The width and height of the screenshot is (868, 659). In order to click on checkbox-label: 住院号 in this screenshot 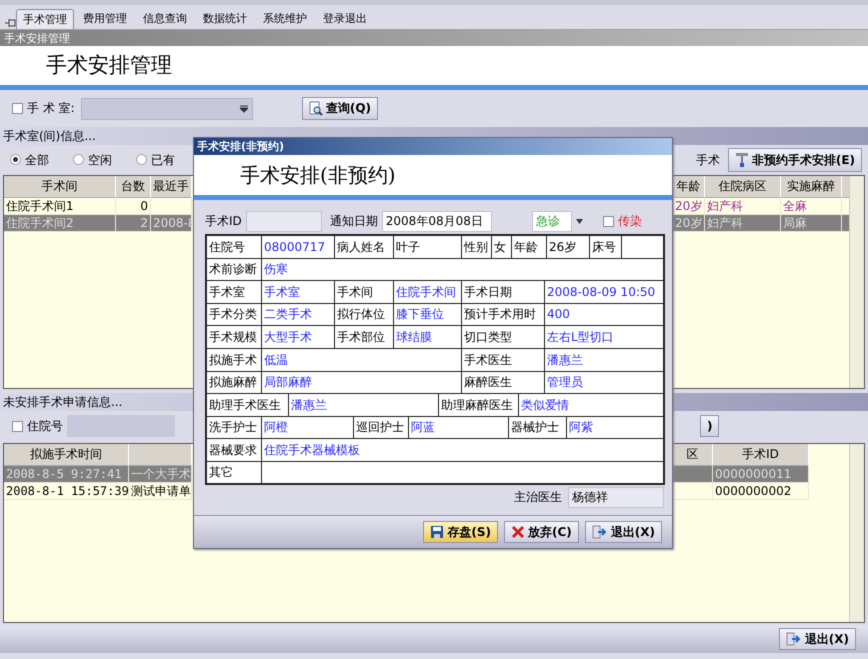, I will do `click(45, 426)`.